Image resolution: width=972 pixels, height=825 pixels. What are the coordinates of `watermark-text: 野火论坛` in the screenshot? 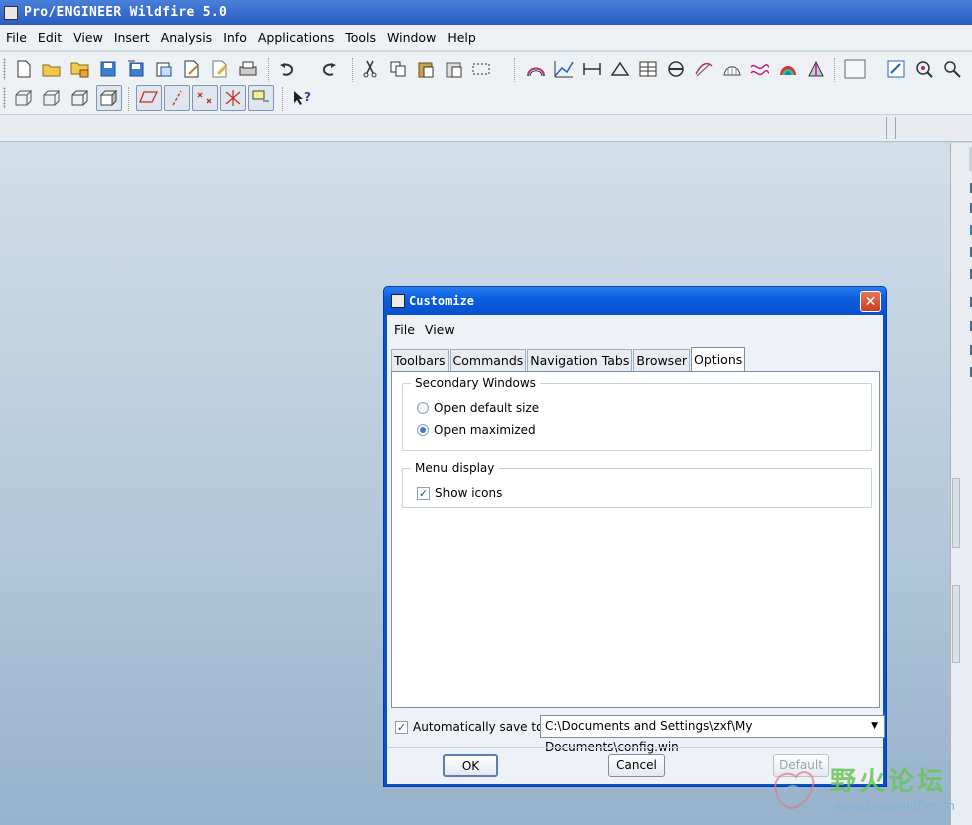 It's located at (888, 782).